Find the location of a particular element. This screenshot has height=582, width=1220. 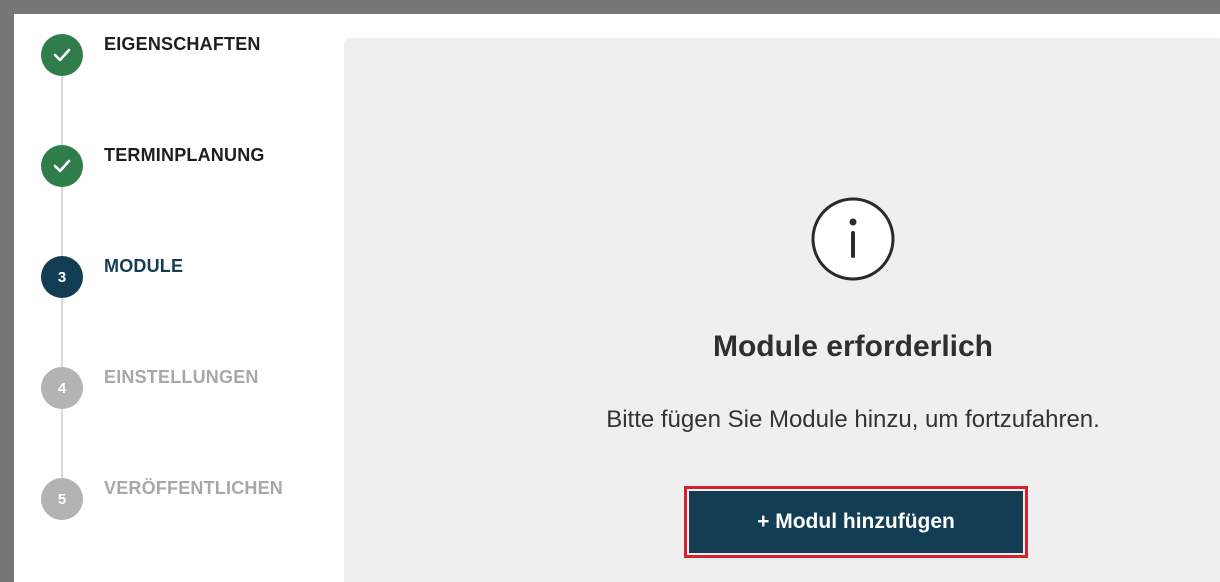

step-number: 3 is located at coordinates (62, 277).